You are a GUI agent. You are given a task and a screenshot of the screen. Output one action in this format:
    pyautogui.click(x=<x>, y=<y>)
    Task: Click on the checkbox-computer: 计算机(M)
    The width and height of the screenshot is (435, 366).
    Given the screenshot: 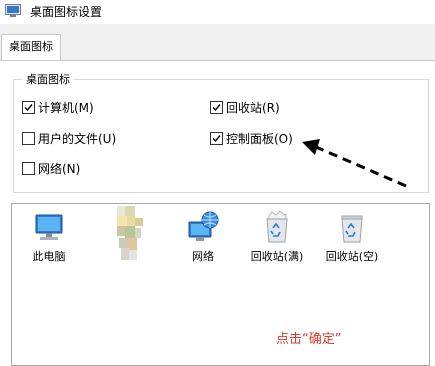 What is the action you would take?
    pyautogui.click(x=58, y=107)
    